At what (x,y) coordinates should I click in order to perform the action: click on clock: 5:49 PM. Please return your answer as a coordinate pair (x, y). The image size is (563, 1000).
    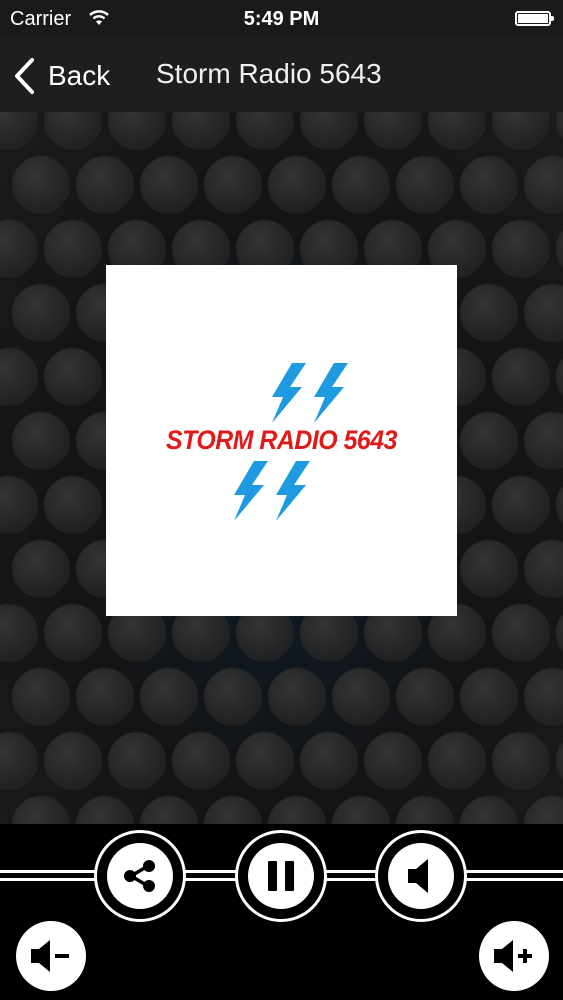
    Looking at the image, I should click on (281, 19).